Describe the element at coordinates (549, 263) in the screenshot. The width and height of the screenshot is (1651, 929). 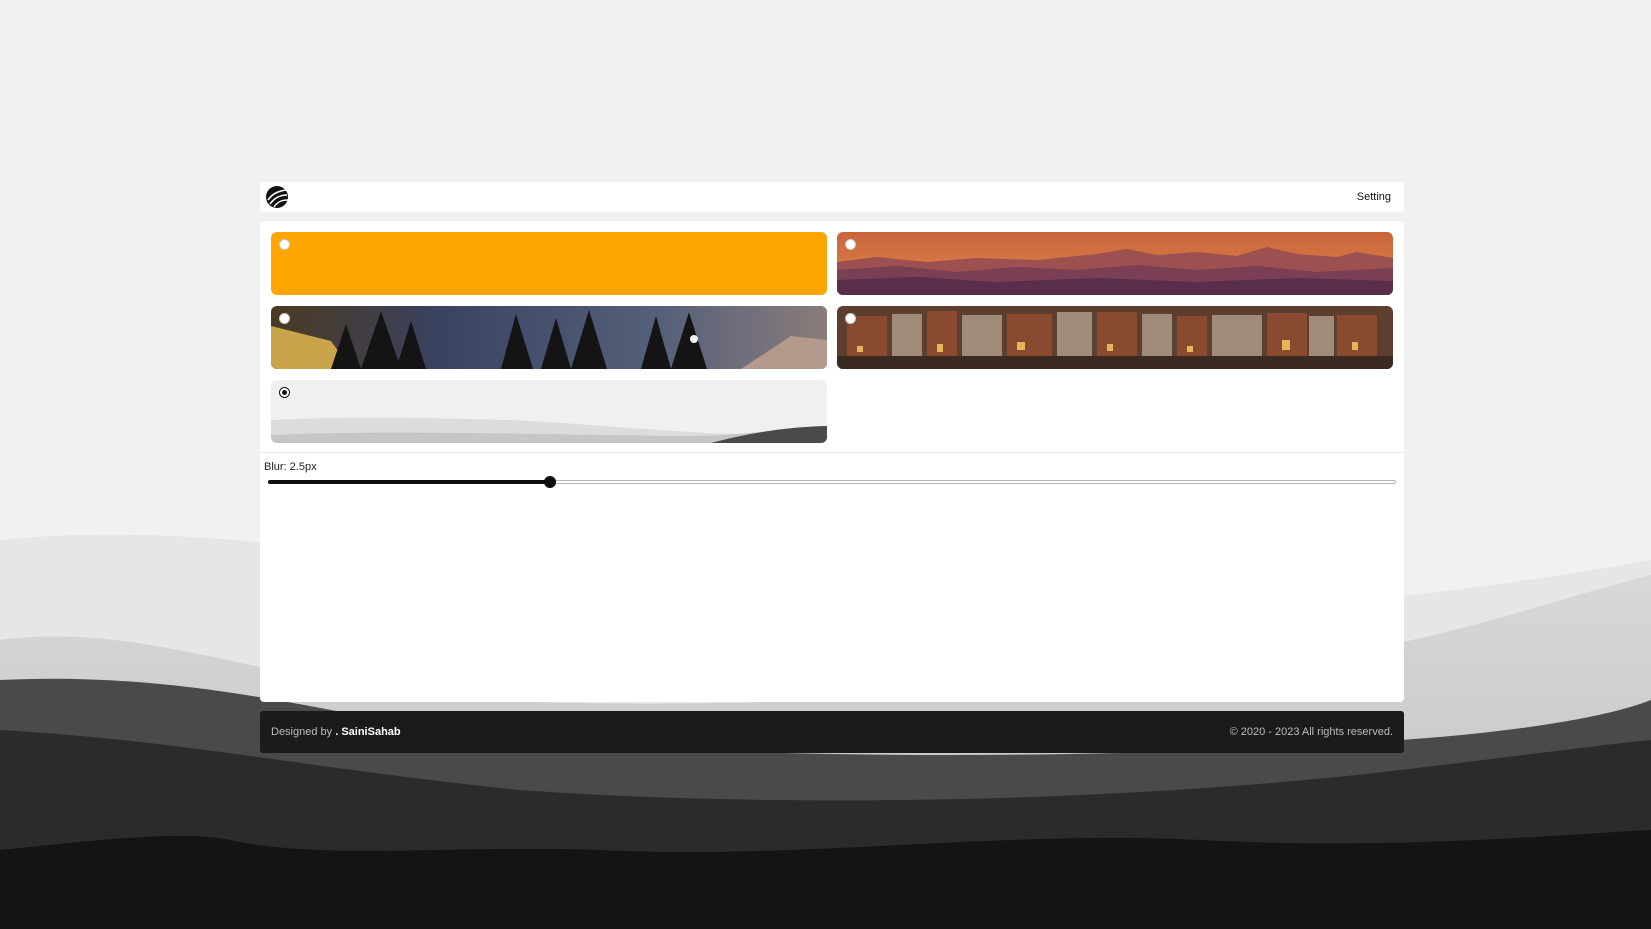
I see `wallpaper-orange` at that location.